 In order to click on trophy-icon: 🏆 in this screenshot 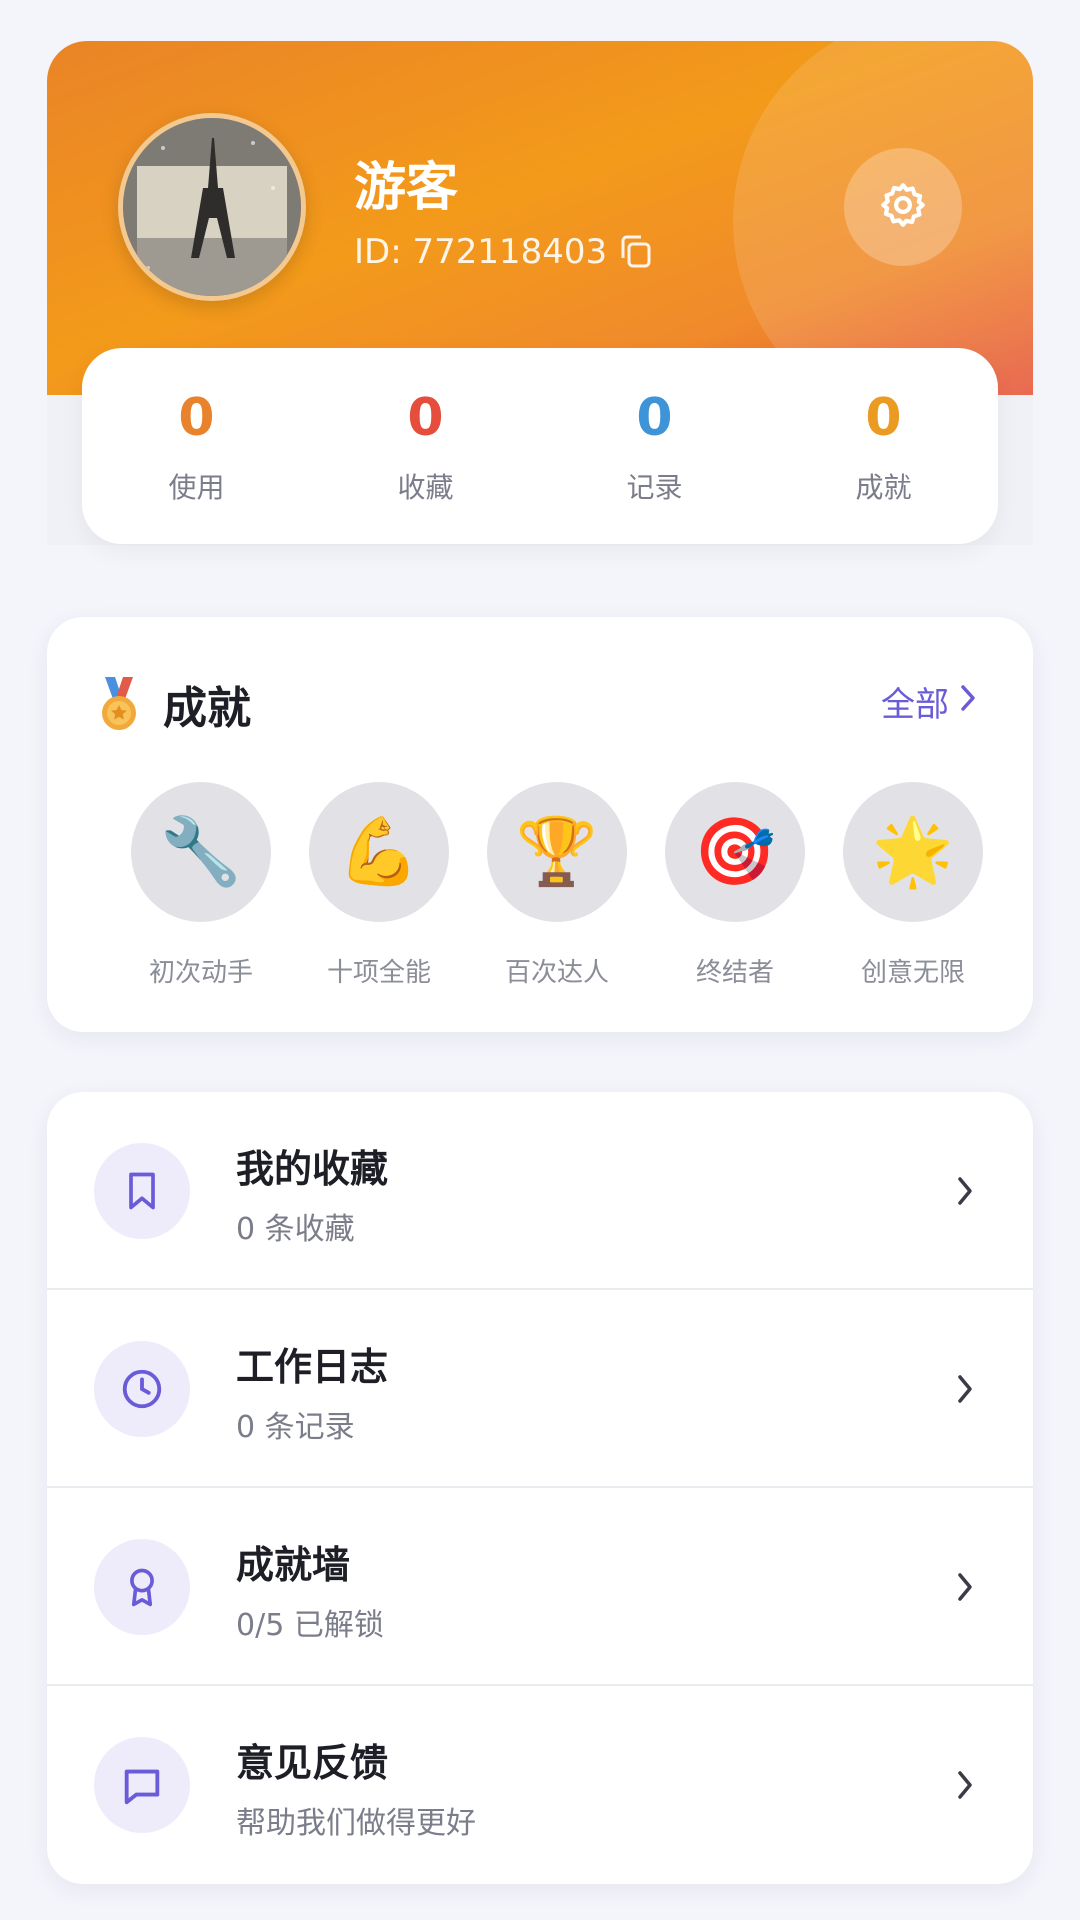, I will do `click(557, 852)`.